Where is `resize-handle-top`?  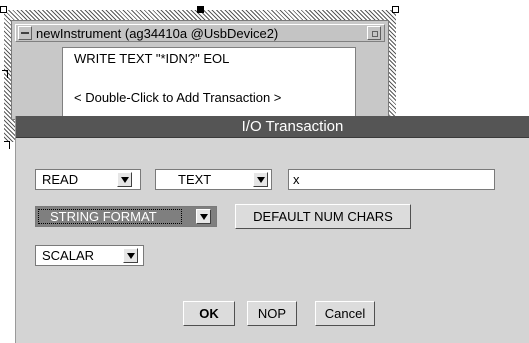 resize-handle-top is located at coordinates (200, 9).